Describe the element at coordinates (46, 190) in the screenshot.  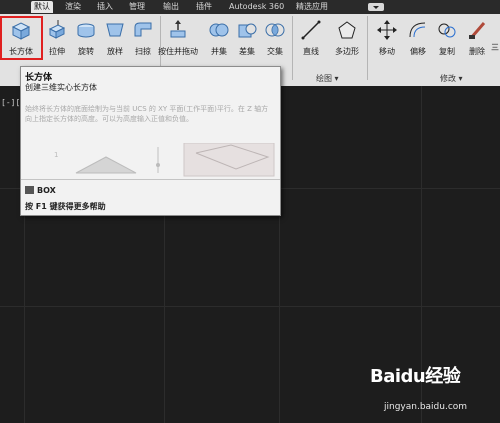
I see `tooltip-command: BOX` at that location.